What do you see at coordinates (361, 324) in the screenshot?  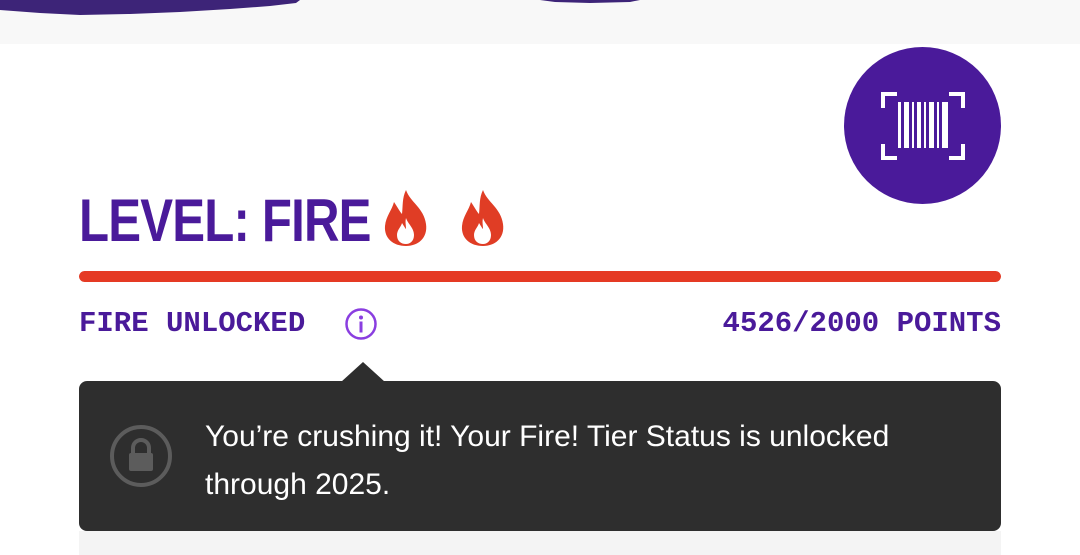 I see `info-icon` at bounding box center [361, 324].